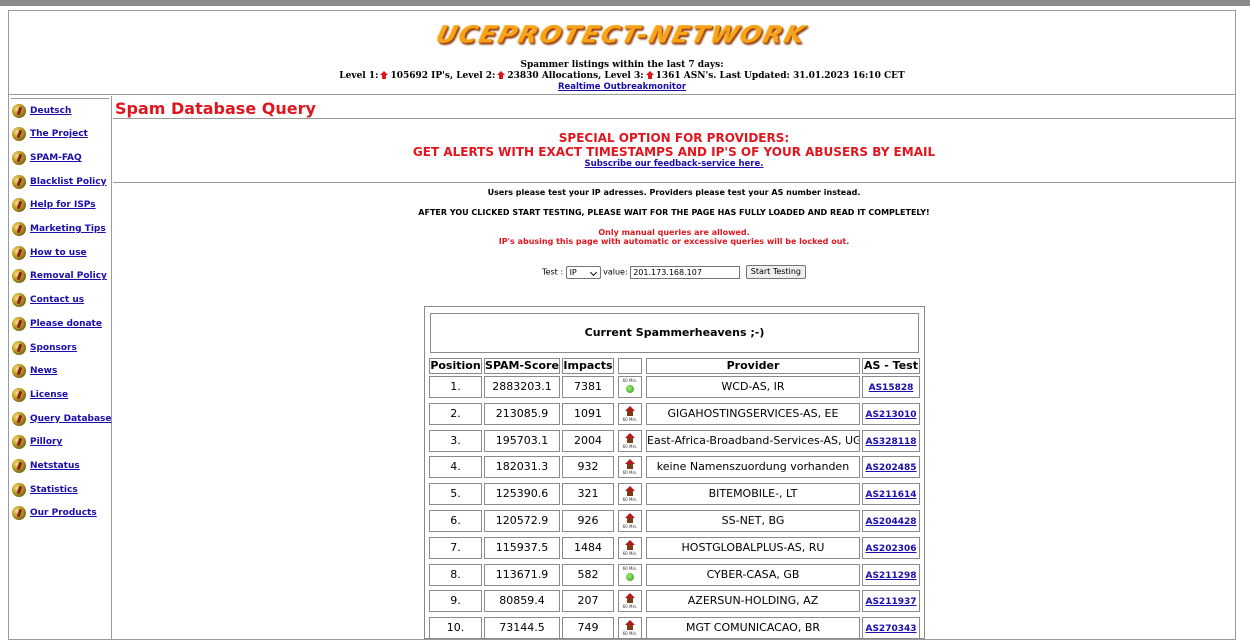  What do you see at coordinates (753, 366) in the screenshot?
I see `provider-header: Provider` at bounding box center [753, 366].